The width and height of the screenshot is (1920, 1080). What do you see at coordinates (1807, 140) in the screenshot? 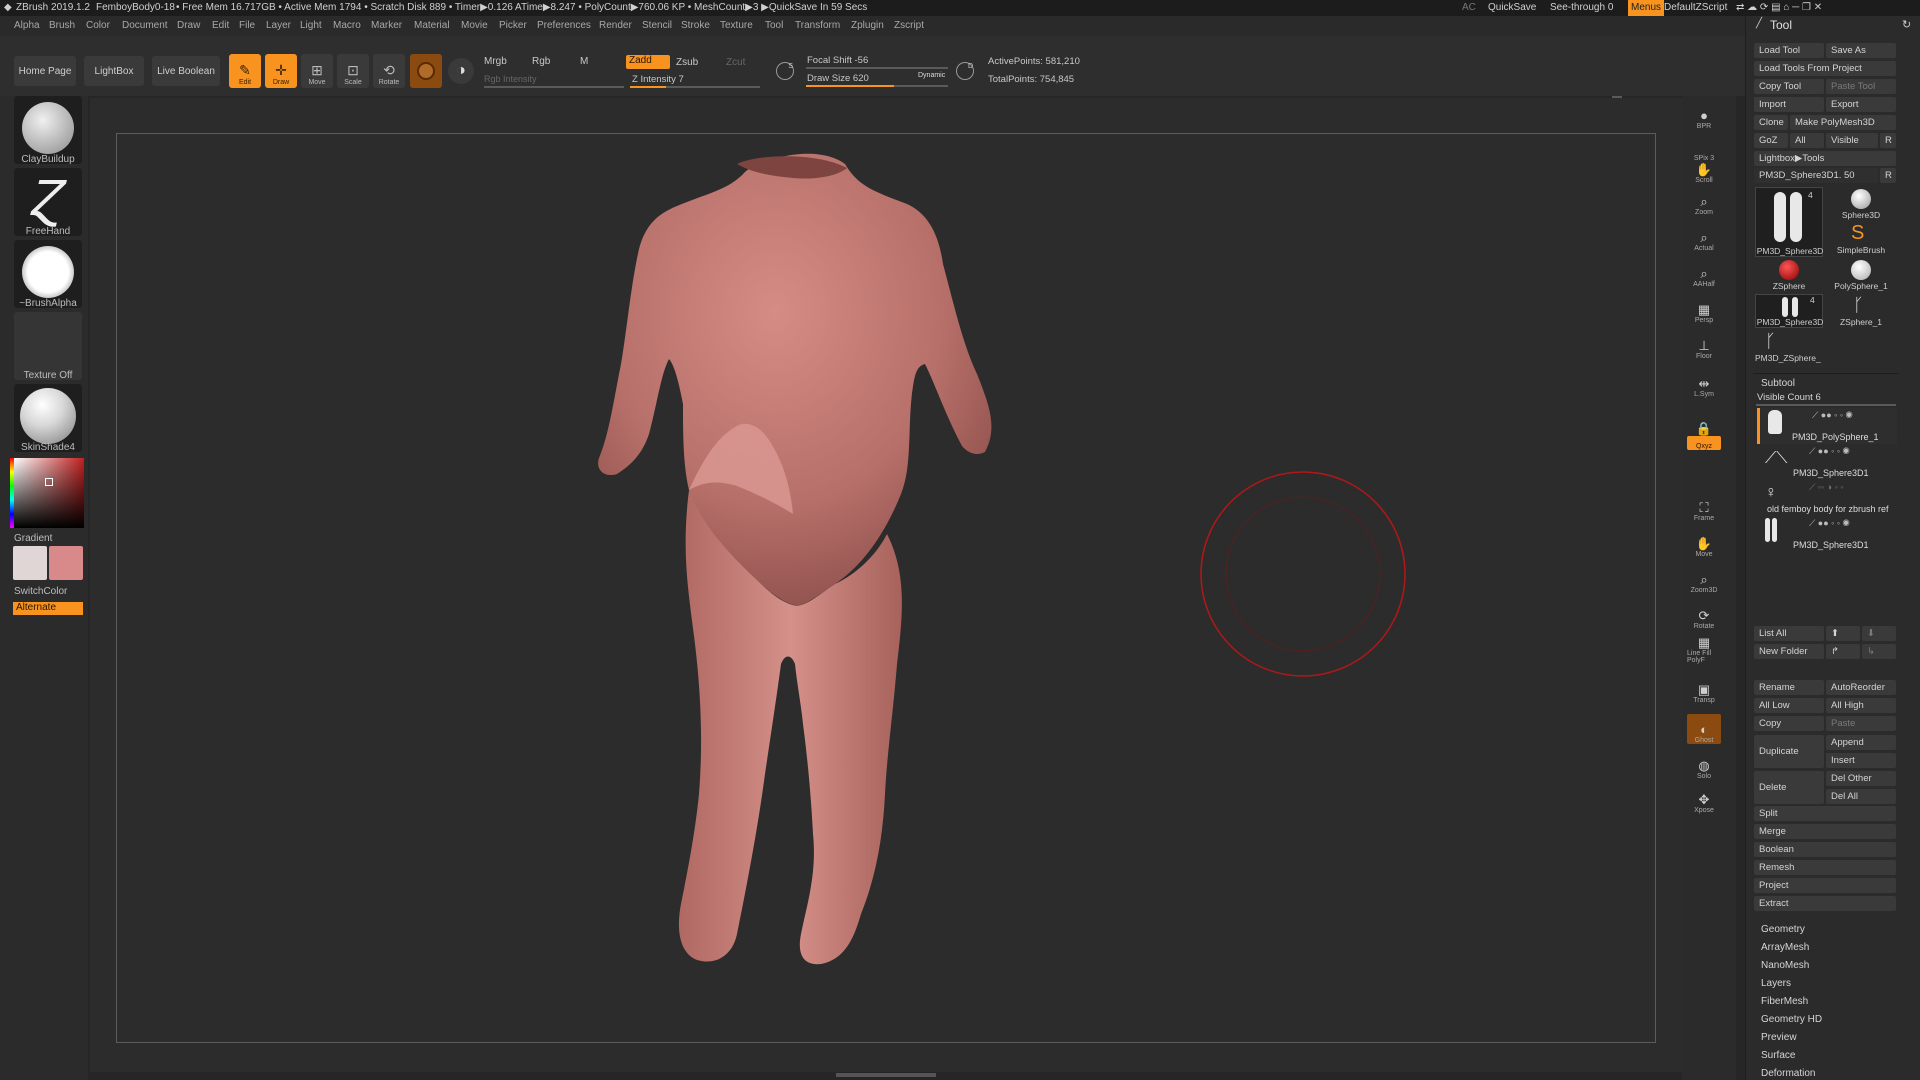
I see `goz-all-button: All` at bounding box center [1807, 140].